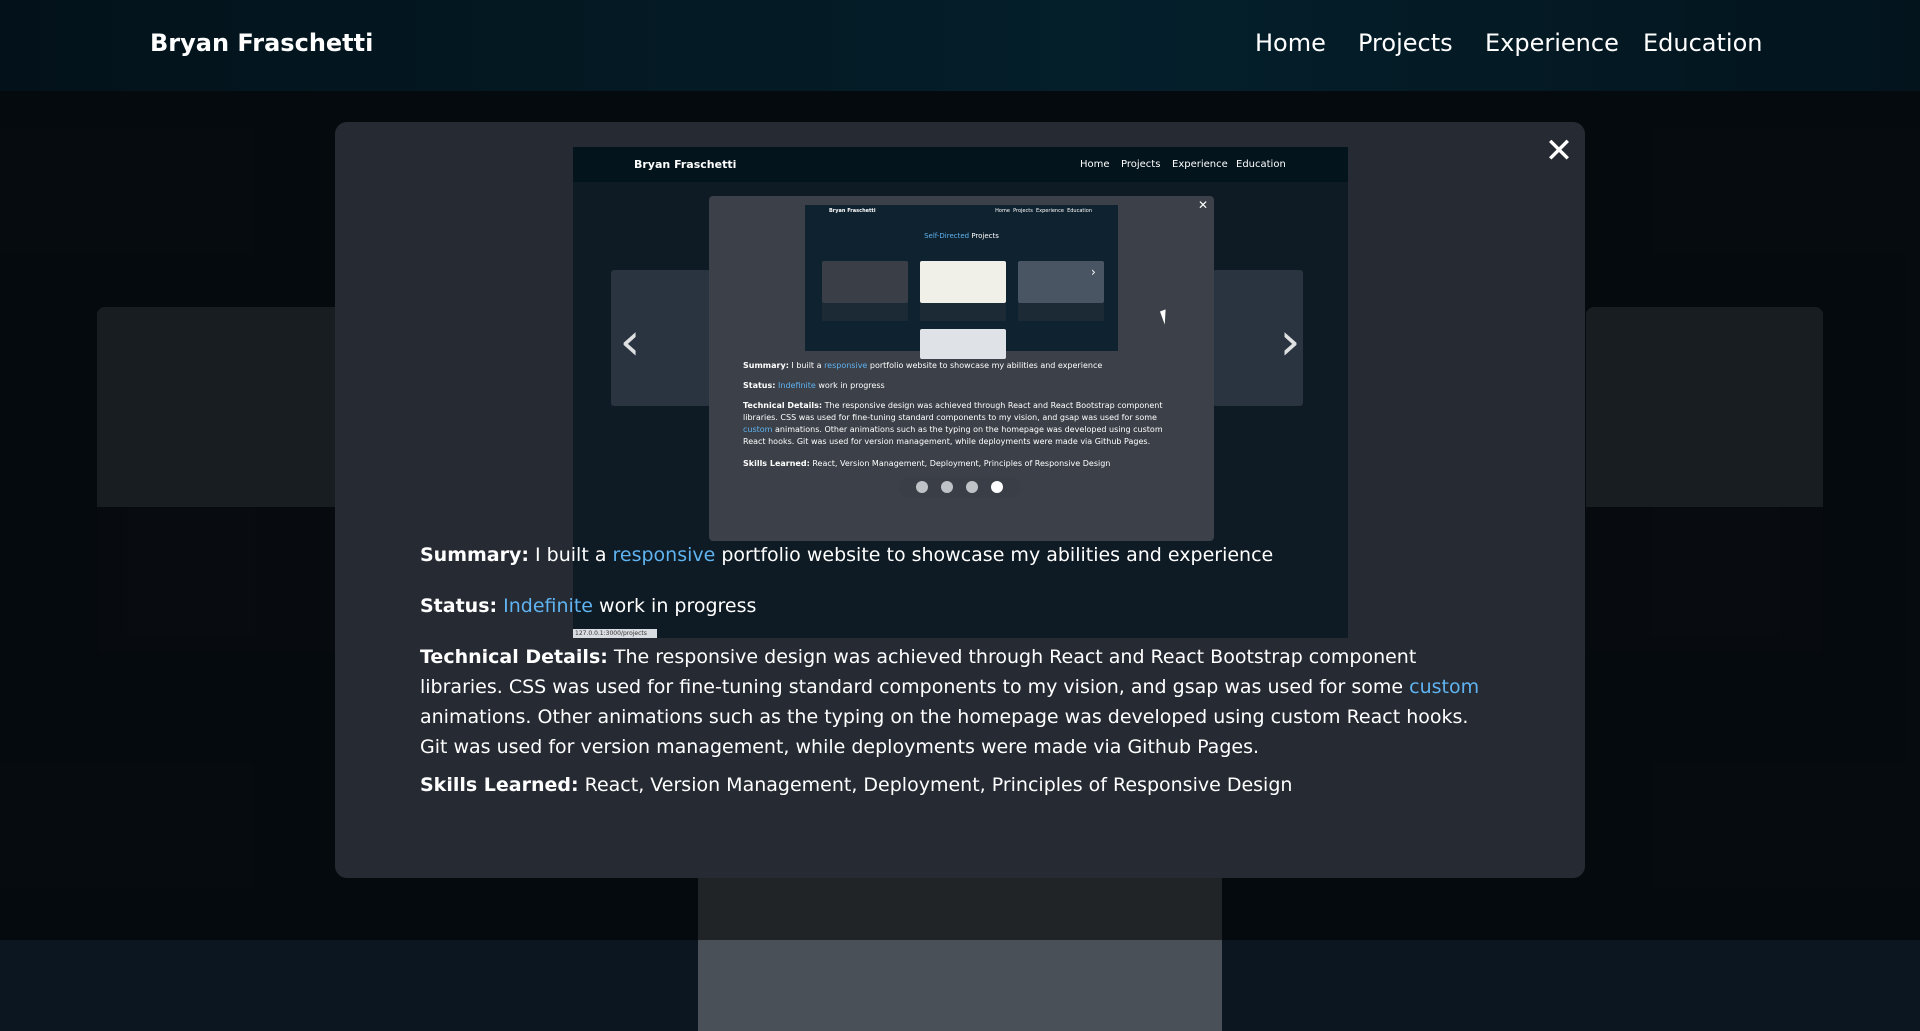  What do you see at coordinates (1141, 164) in the screenshot?
I see `screenshot-nav-projects: Projects` at bounding box center [1141, 164].